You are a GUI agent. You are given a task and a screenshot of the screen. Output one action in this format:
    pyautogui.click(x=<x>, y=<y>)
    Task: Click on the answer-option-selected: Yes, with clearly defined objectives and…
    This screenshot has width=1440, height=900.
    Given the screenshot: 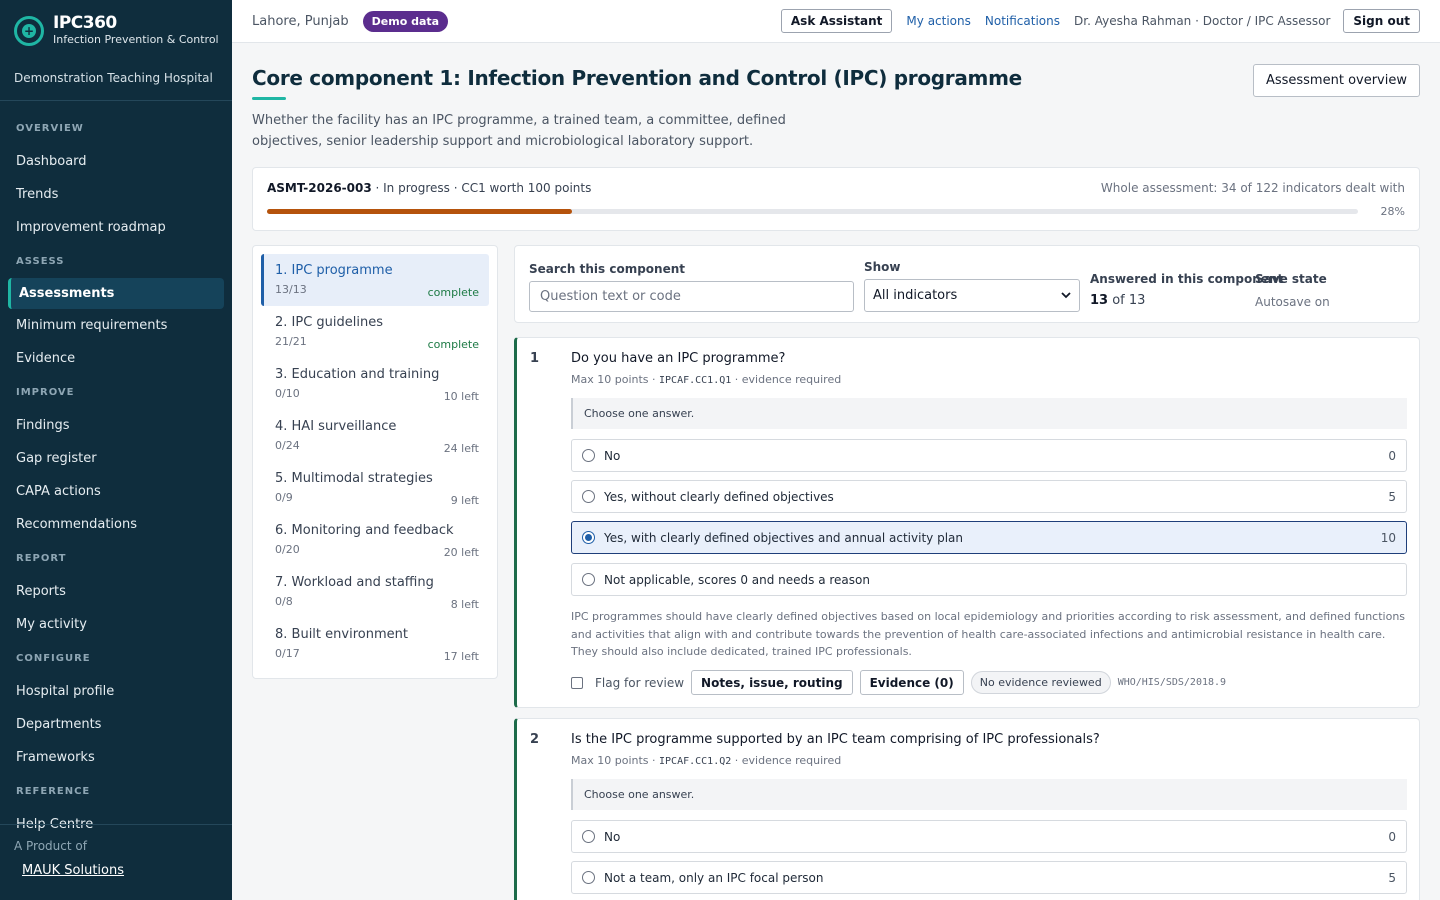 What is the action you would take?
    pyautogui.click(x=989, y=537)
    